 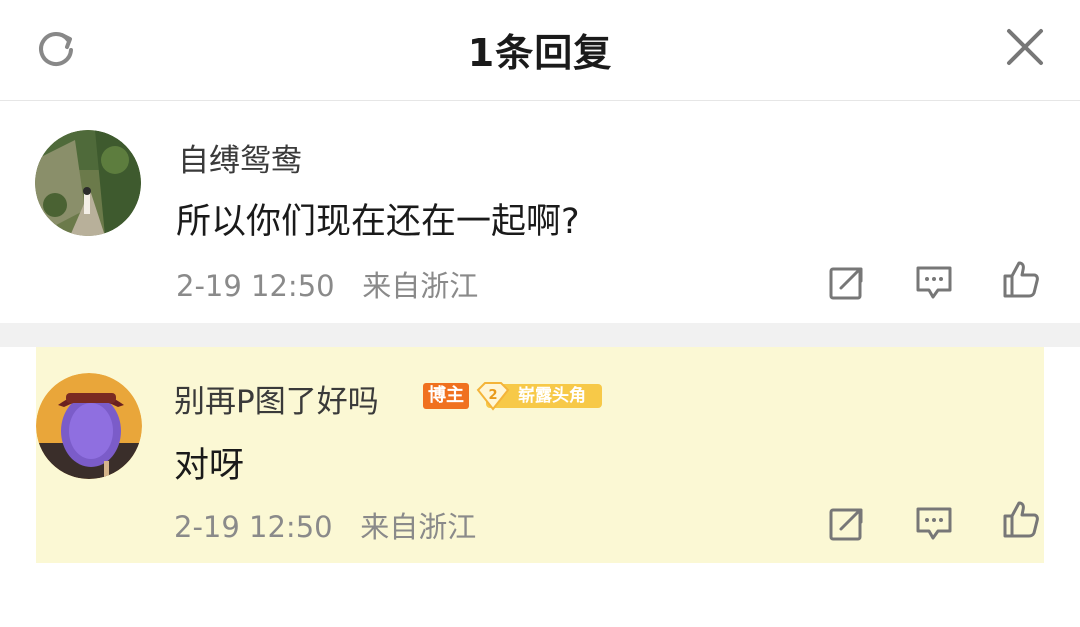 What do you see at coordinates (540, 335) in the screenshot?
I see `section-divider` at bounding box center [540, 335].